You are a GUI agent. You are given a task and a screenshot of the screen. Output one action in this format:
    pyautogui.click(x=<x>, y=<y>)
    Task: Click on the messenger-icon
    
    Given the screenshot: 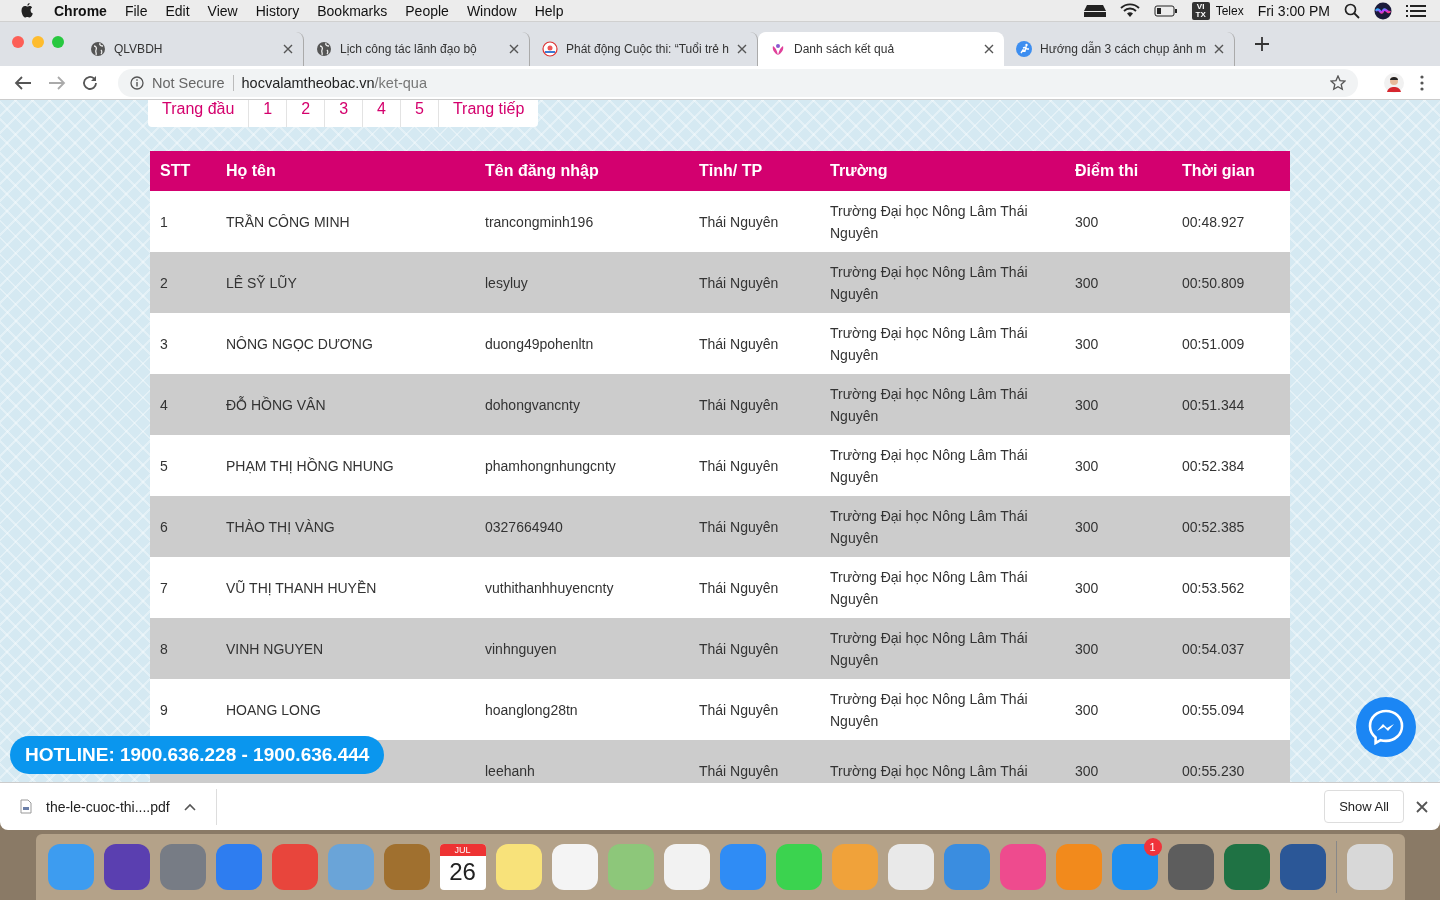 What is the action you would take?
    pyautogui.click(x=1386, y=727)
    